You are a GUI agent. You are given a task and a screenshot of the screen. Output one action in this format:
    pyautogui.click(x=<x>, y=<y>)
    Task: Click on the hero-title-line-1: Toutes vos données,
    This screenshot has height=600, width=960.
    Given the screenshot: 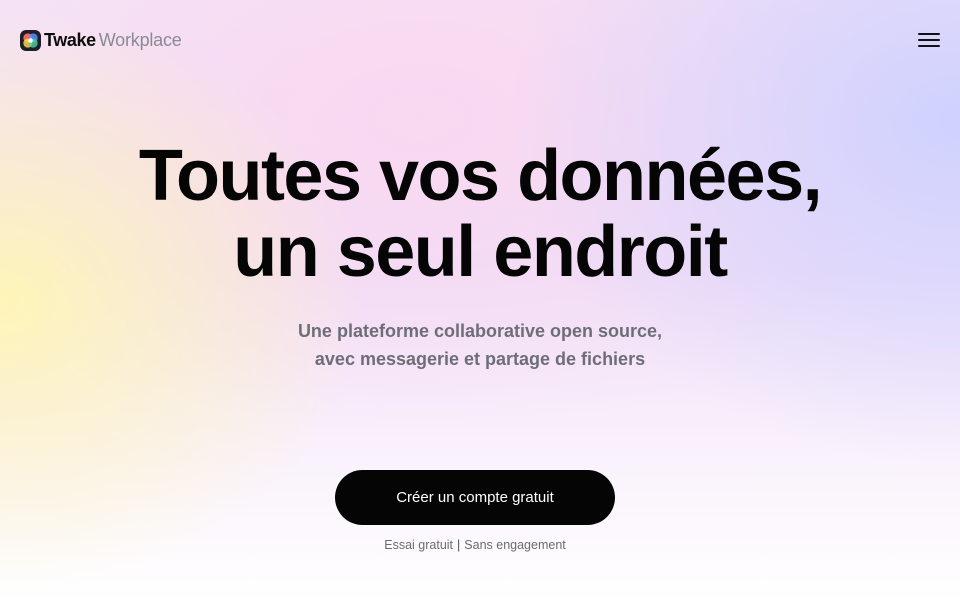 What is the action you would take?
    pyautogui.click(x=480, y=176)
    